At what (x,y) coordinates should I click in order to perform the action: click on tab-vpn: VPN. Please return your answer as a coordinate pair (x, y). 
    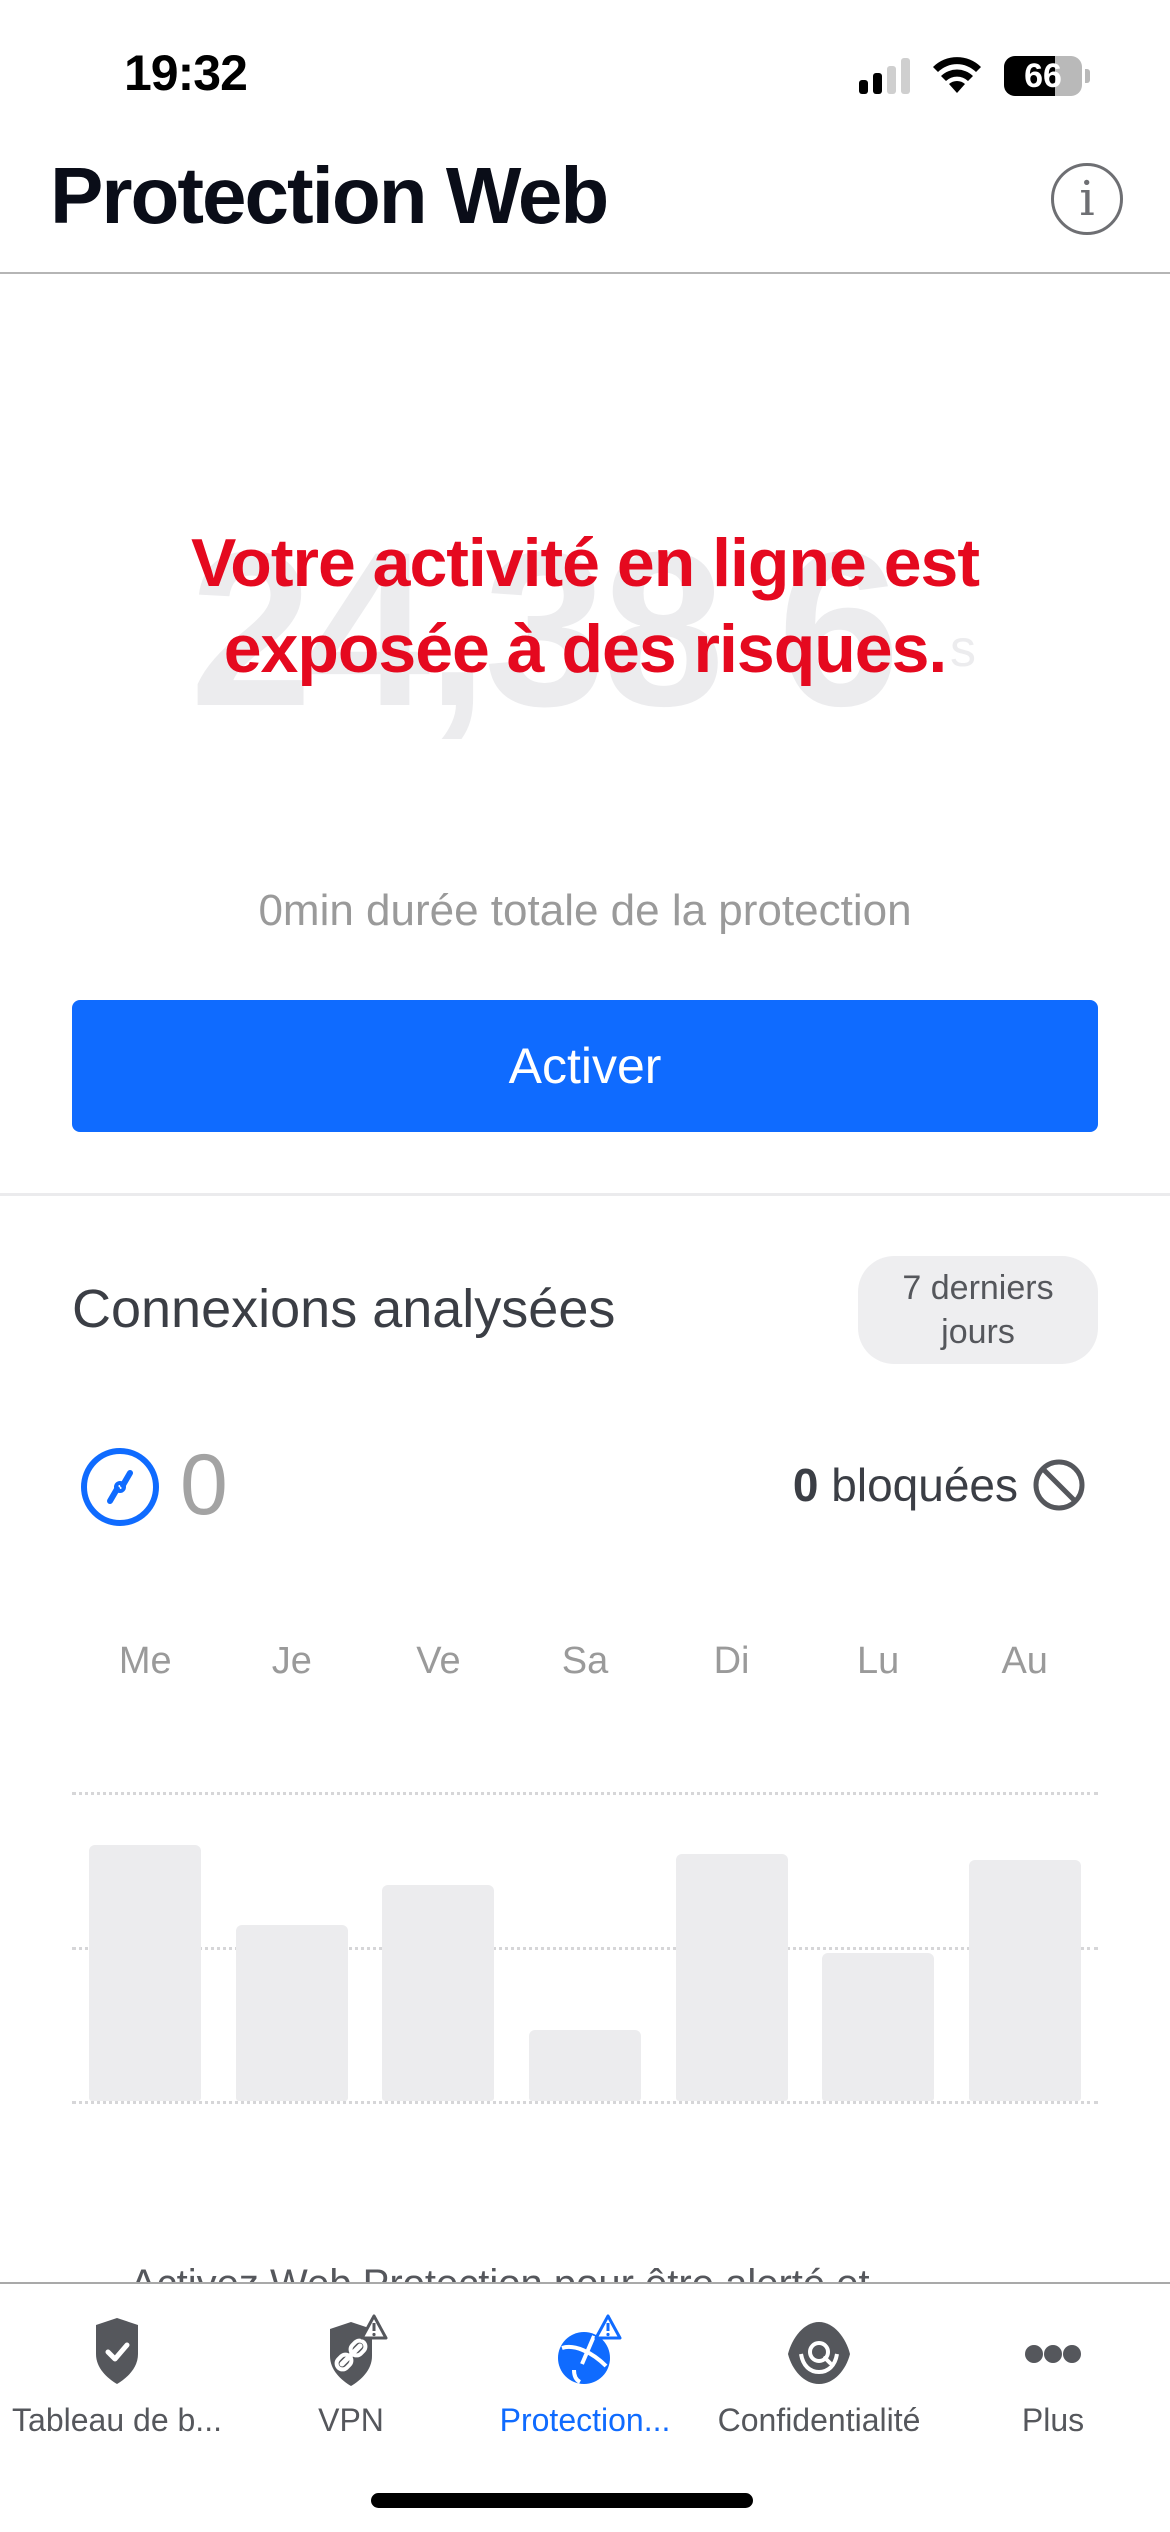
    Looking at the image, I should click on (351, 2389).